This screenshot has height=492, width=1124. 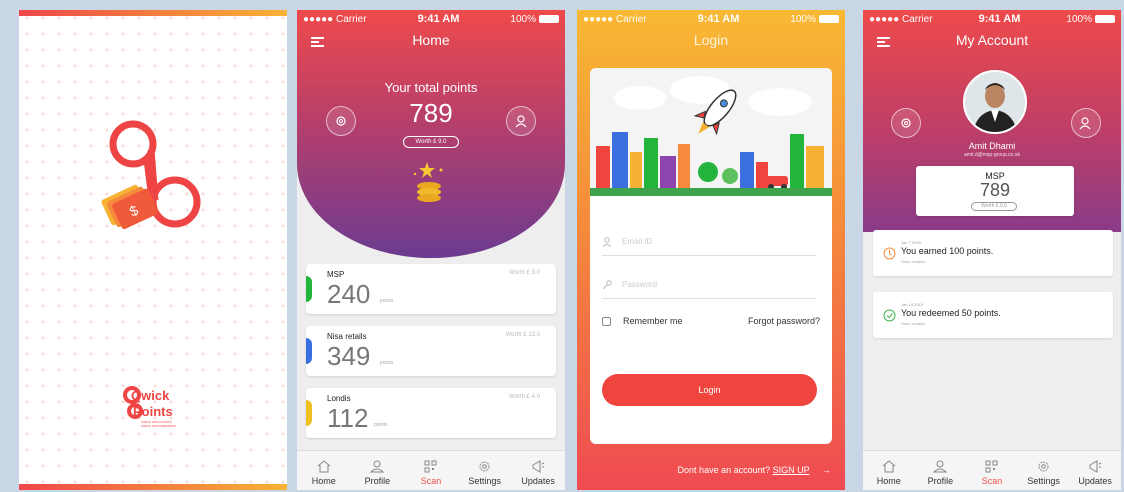 I want to click on battery-icon, so click(x=829, y=19).